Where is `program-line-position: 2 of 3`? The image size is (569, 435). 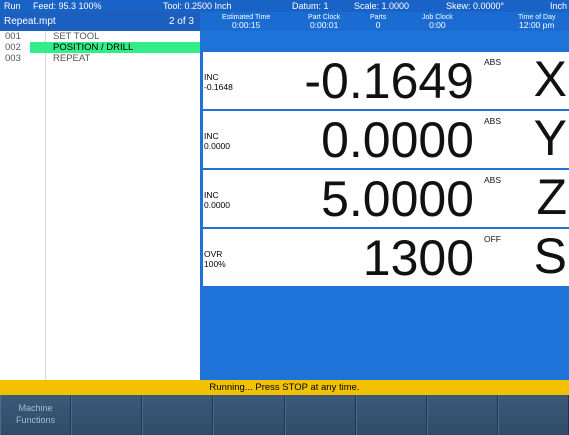
program-line-position: 2 of 3 is located at coordinates (181, 21).